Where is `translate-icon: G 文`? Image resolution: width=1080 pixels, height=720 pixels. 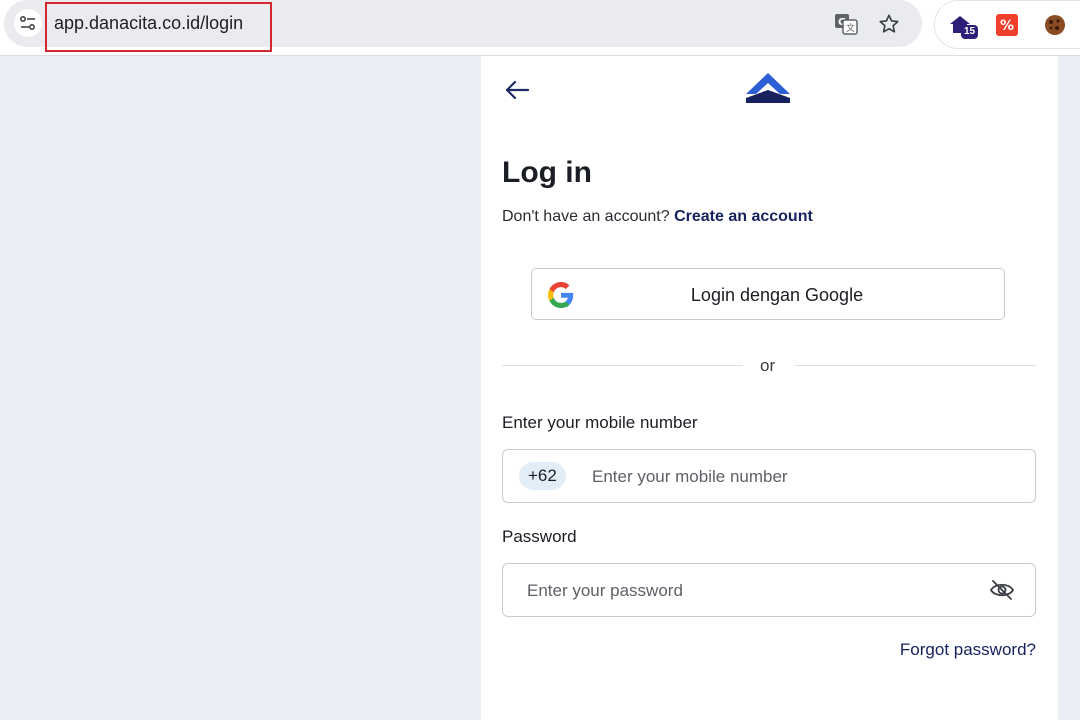 translate-icon: G 文 is located at coordinates (846, 24).